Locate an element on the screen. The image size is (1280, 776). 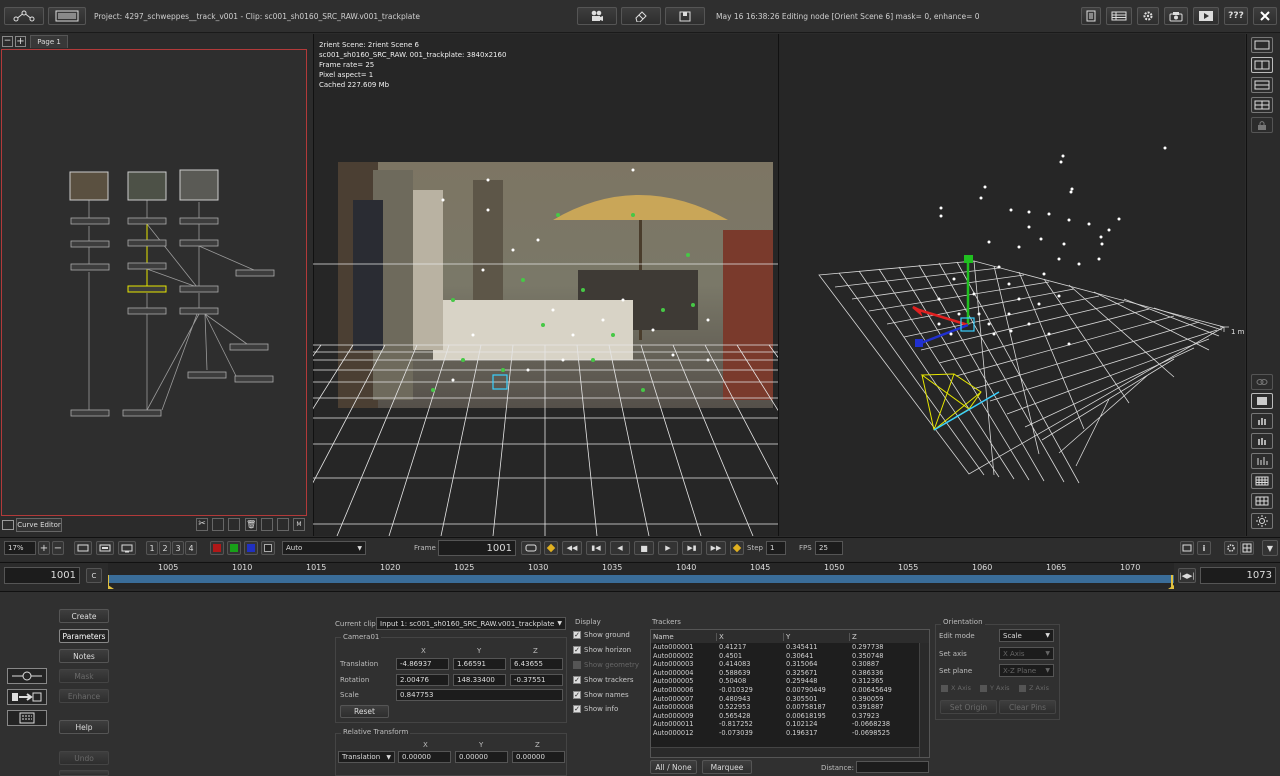
zoom-out-button: − is located at coordinates (58, 548).